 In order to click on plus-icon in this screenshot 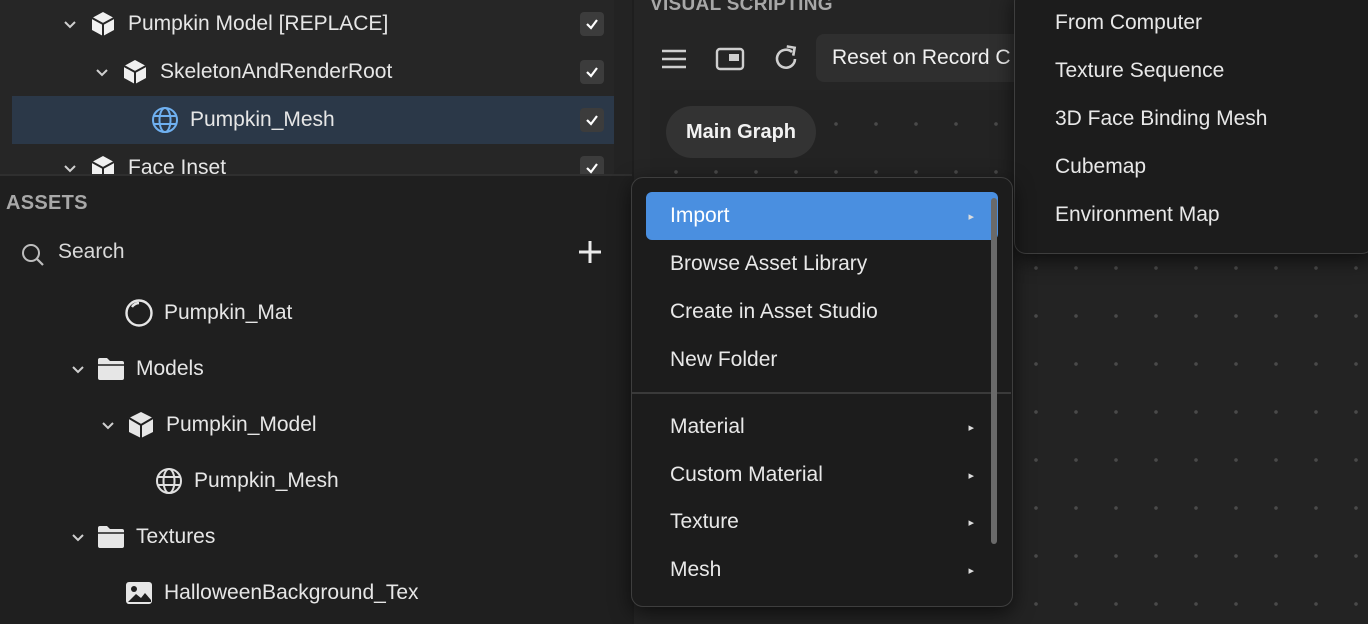, I will do `click(590, 252)`.